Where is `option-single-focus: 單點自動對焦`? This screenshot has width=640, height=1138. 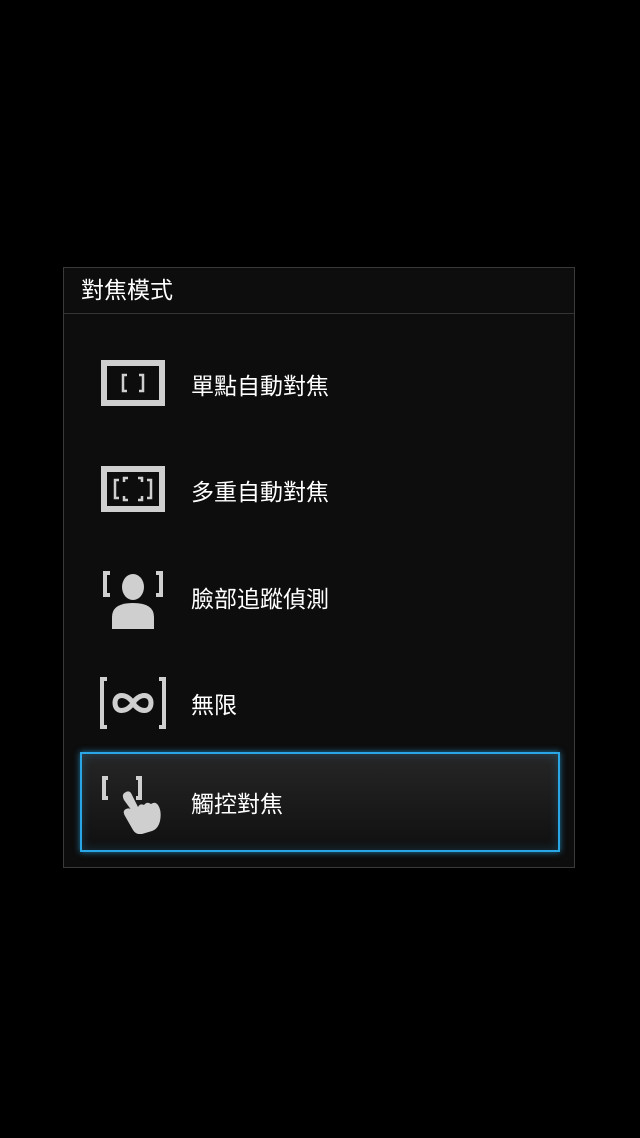 option-single-focus: 單點自動對焦 is located at coordinates (320, 384).